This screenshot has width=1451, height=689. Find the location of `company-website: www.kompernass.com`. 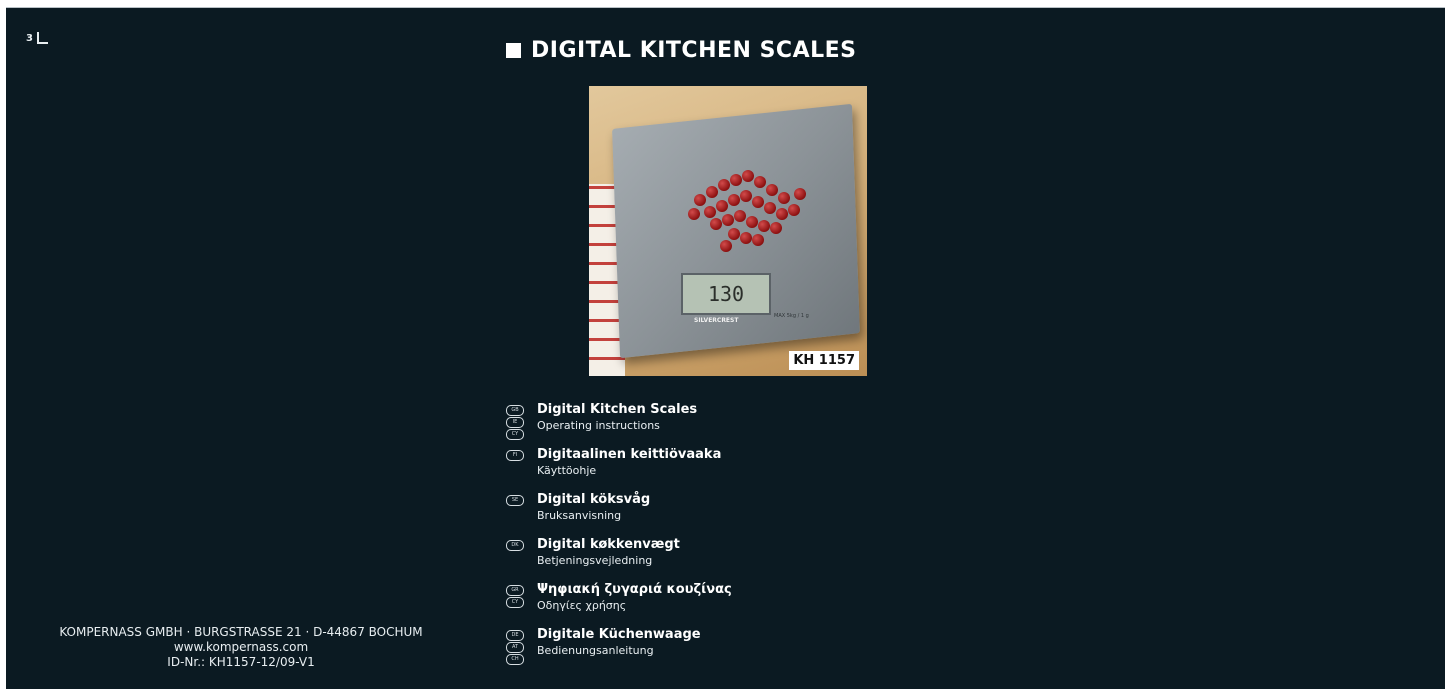

company-website: www.kompernass.com is located at coordinates (241, 647).